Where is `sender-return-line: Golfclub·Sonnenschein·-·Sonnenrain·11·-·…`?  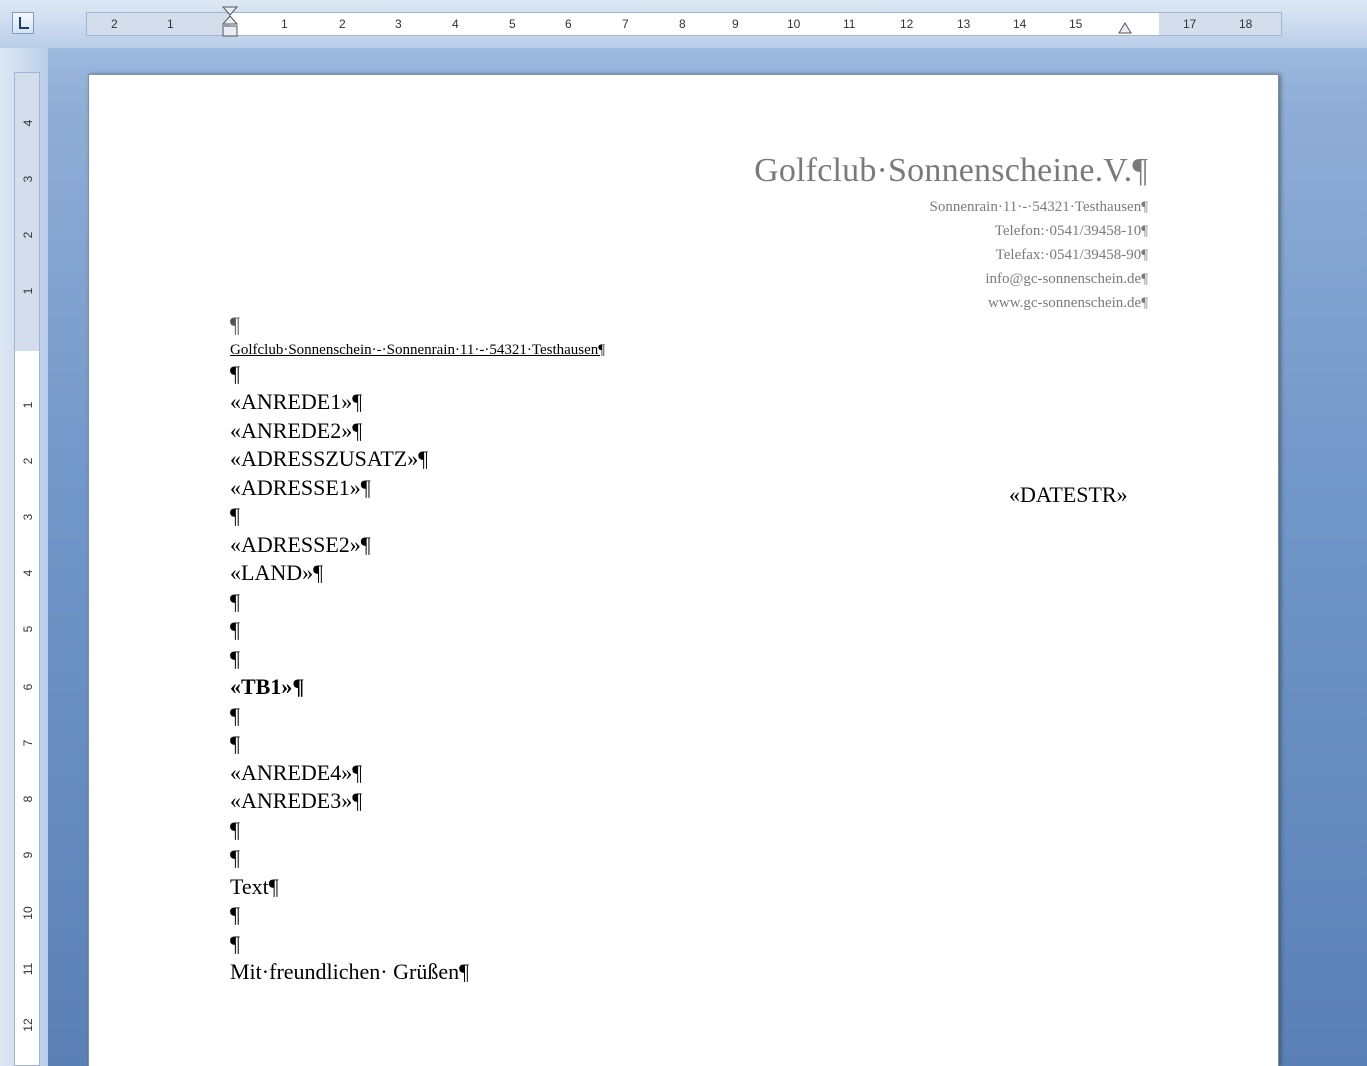 sender-return-line: Golfclub·Sonnenschein·-·Sonnenrain·11·-·… is located at coordinates (418, 349).